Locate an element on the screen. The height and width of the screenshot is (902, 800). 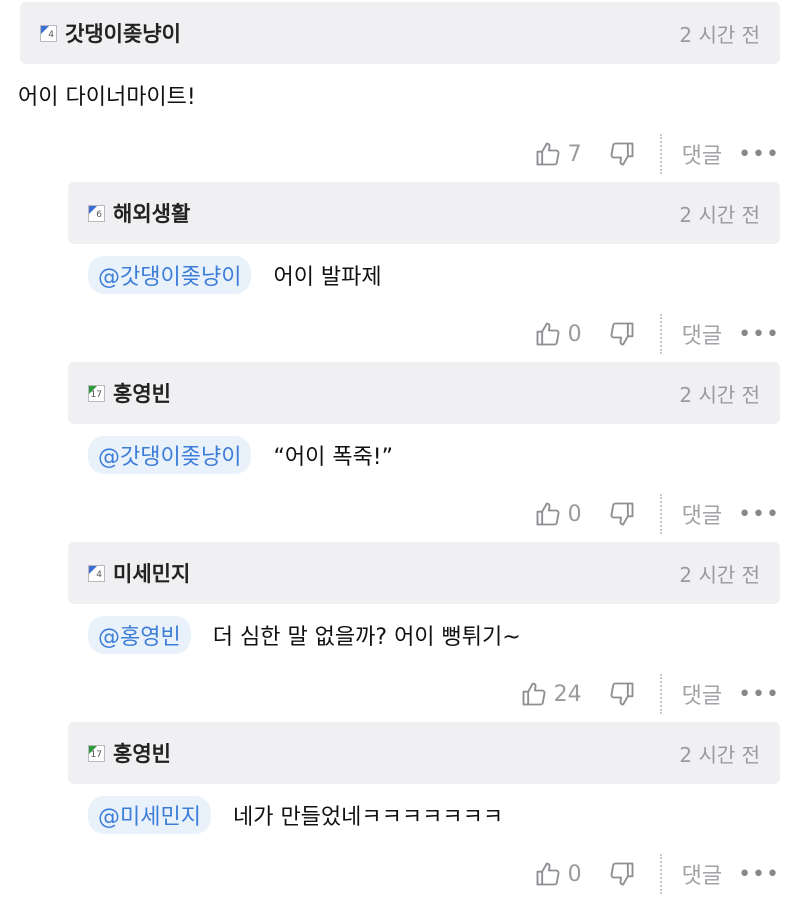
comment-body: @미세민지 네가 만들었네ㅋㅋㅋㅋㅋㅋㅋ is located at coordinates (424, 815).